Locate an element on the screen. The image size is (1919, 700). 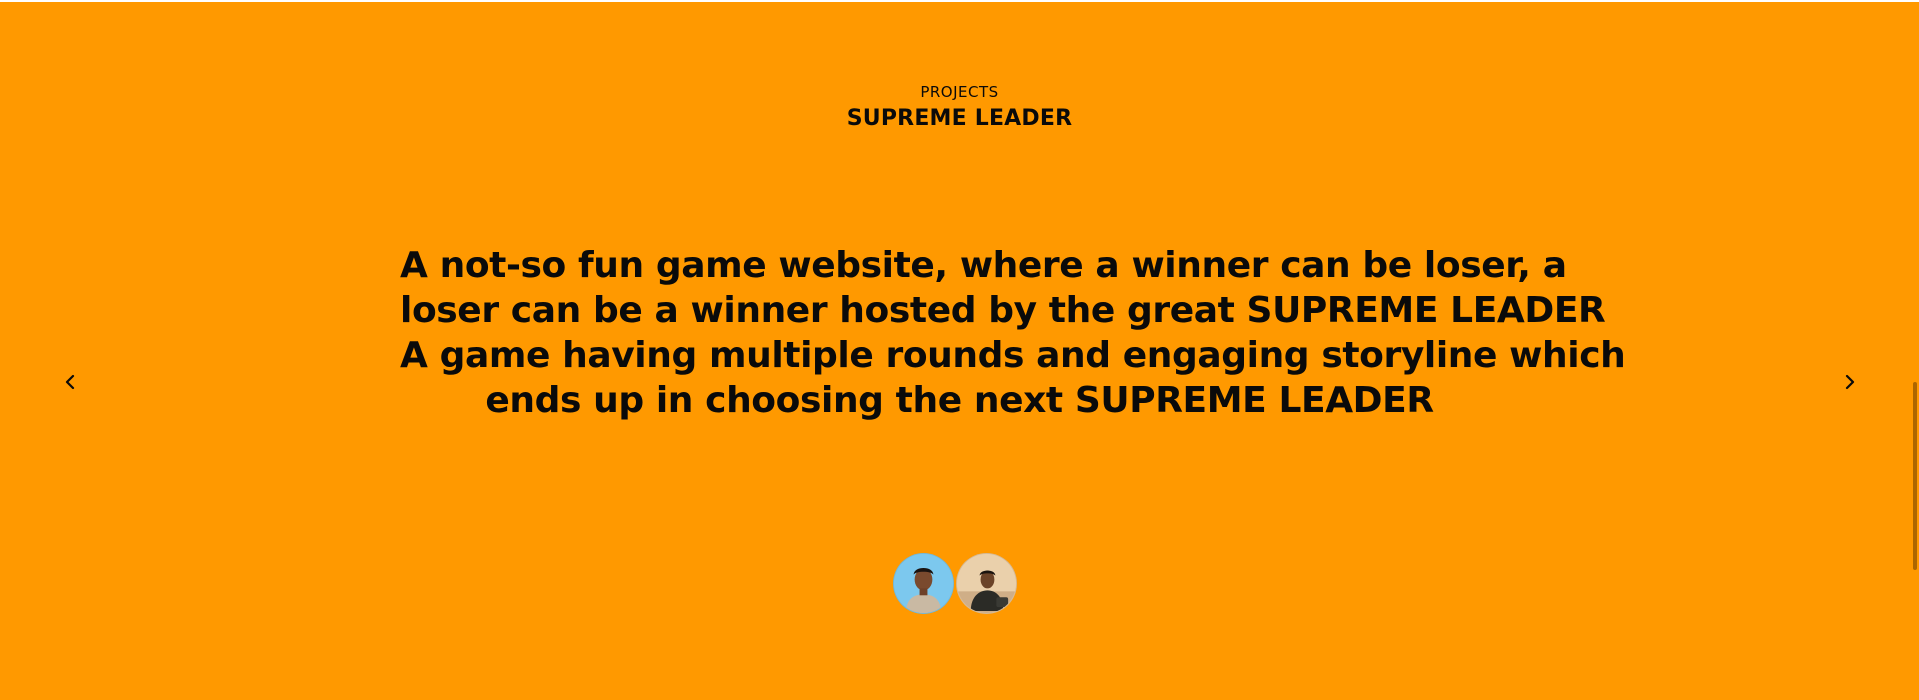
section-kicker: PROJECTS is located at coordinates (959, 92).